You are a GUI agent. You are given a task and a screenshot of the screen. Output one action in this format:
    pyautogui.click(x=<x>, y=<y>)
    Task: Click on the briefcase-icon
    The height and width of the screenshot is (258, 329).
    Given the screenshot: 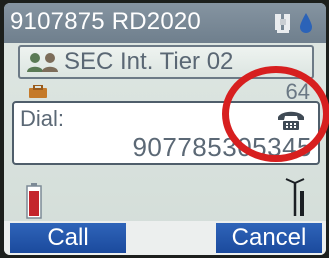 What is the action you would take?
    pyautogui.click(x=38, y=91)
    